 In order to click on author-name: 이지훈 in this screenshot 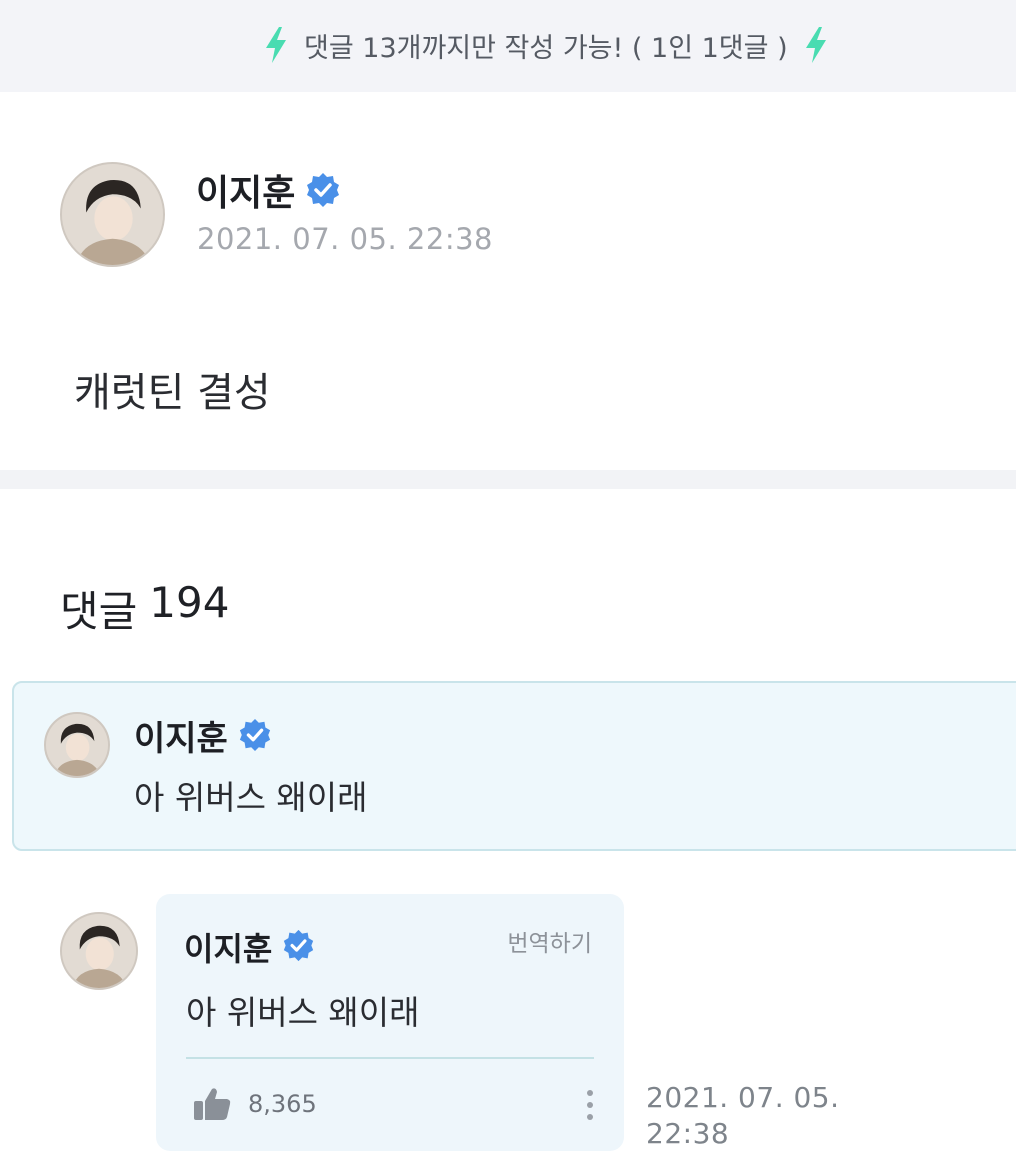, I will do `click(268, 190)`.